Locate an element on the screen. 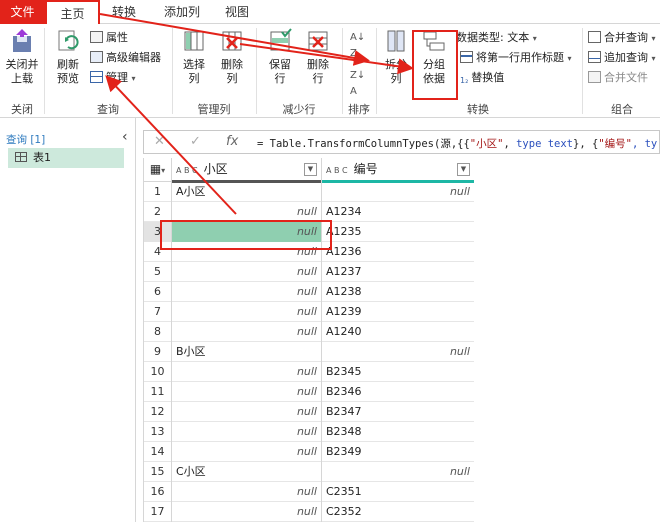 The width and height of the screenshot is (660, 522). remove-columns-button: 删除 列 is located at coordinates (232, 57).